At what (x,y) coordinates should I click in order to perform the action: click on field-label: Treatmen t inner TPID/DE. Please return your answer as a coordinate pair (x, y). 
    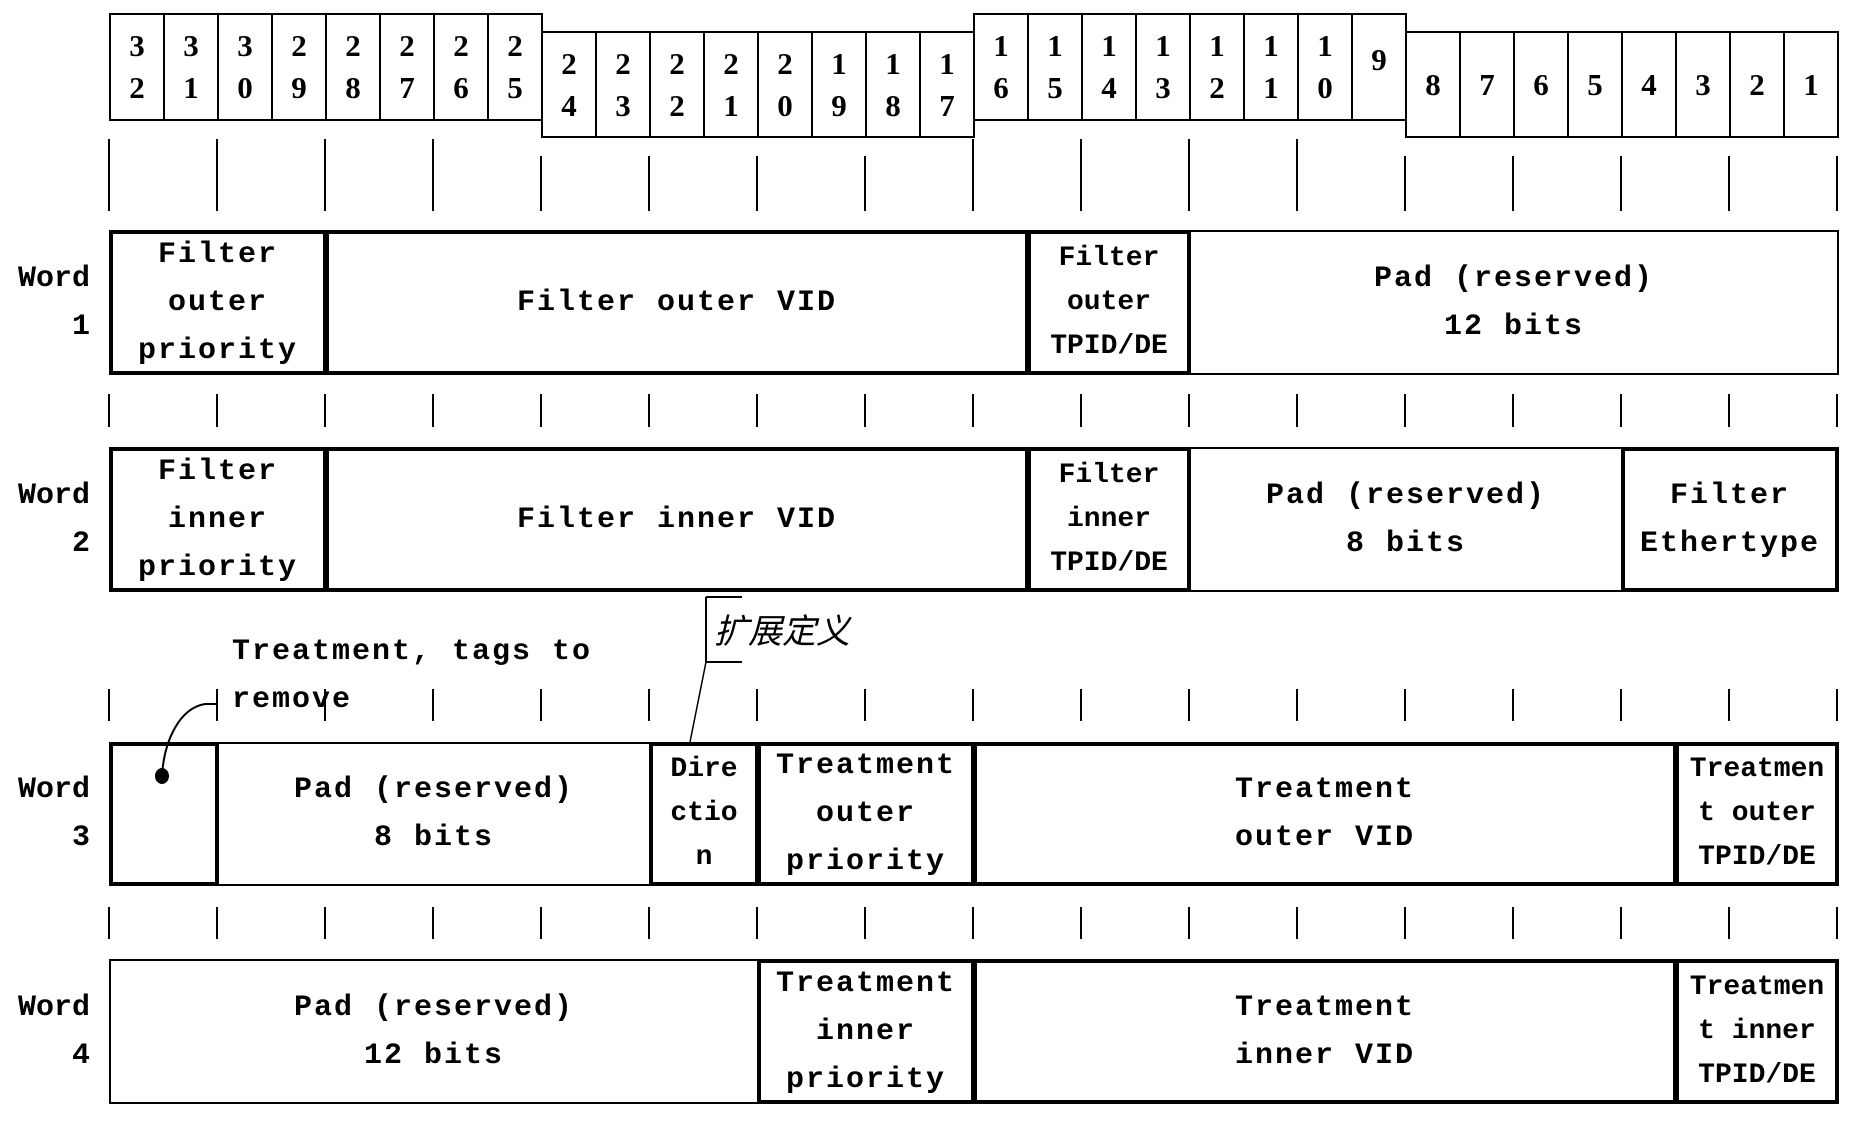
    Looking at the image, I should click on (1757, 1031).